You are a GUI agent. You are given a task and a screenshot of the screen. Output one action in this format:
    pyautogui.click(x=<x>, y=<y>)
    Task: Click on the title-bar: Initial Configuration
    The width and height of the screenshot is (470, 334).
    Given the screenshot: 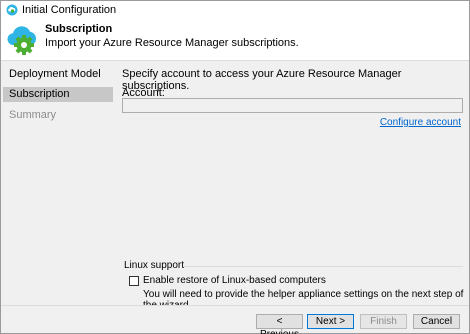 What is the action you would take?
    pyautogui.click(x=235, y=10)
    